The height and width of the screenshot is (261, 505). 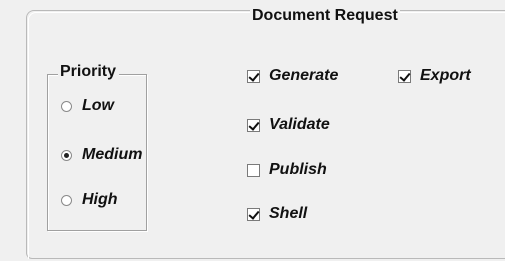 I want to click on priority-option-medium: Medium, so click(x=101, y=155).